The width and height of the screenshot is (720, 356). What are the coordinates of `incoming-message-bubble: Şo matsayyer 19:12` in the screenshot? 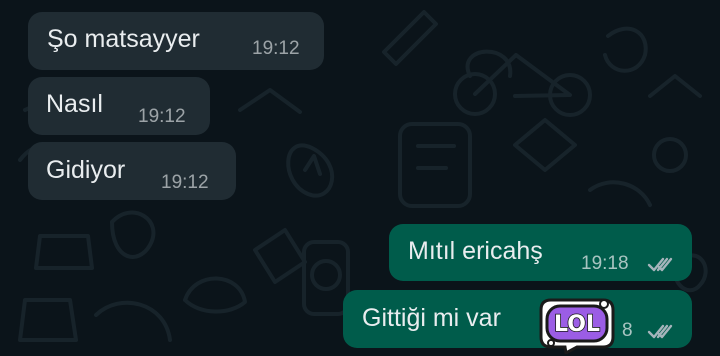 It's located at (176, 41).